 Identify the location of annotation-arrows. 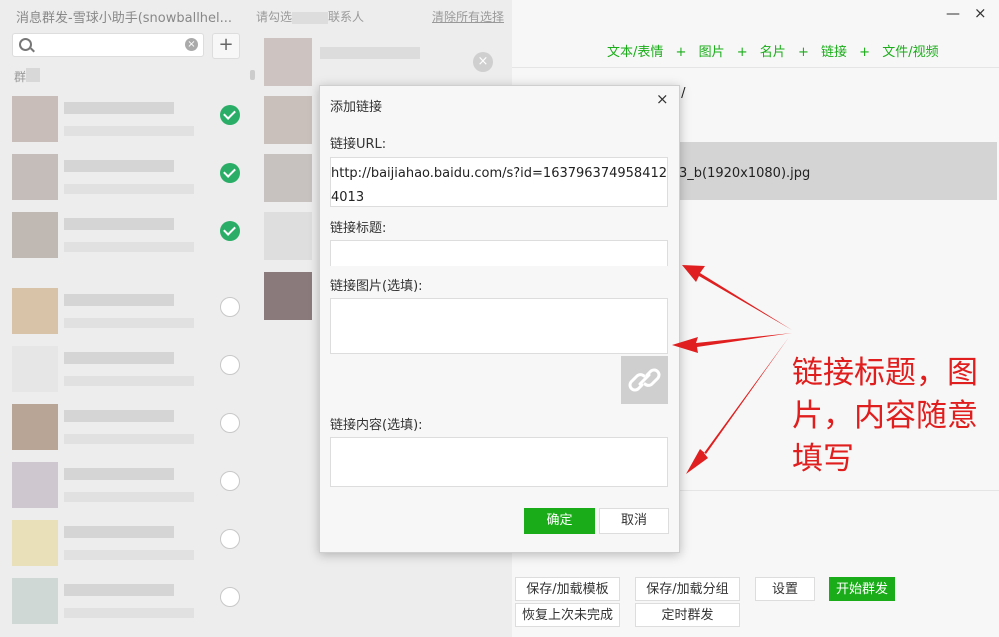
(732, 369).